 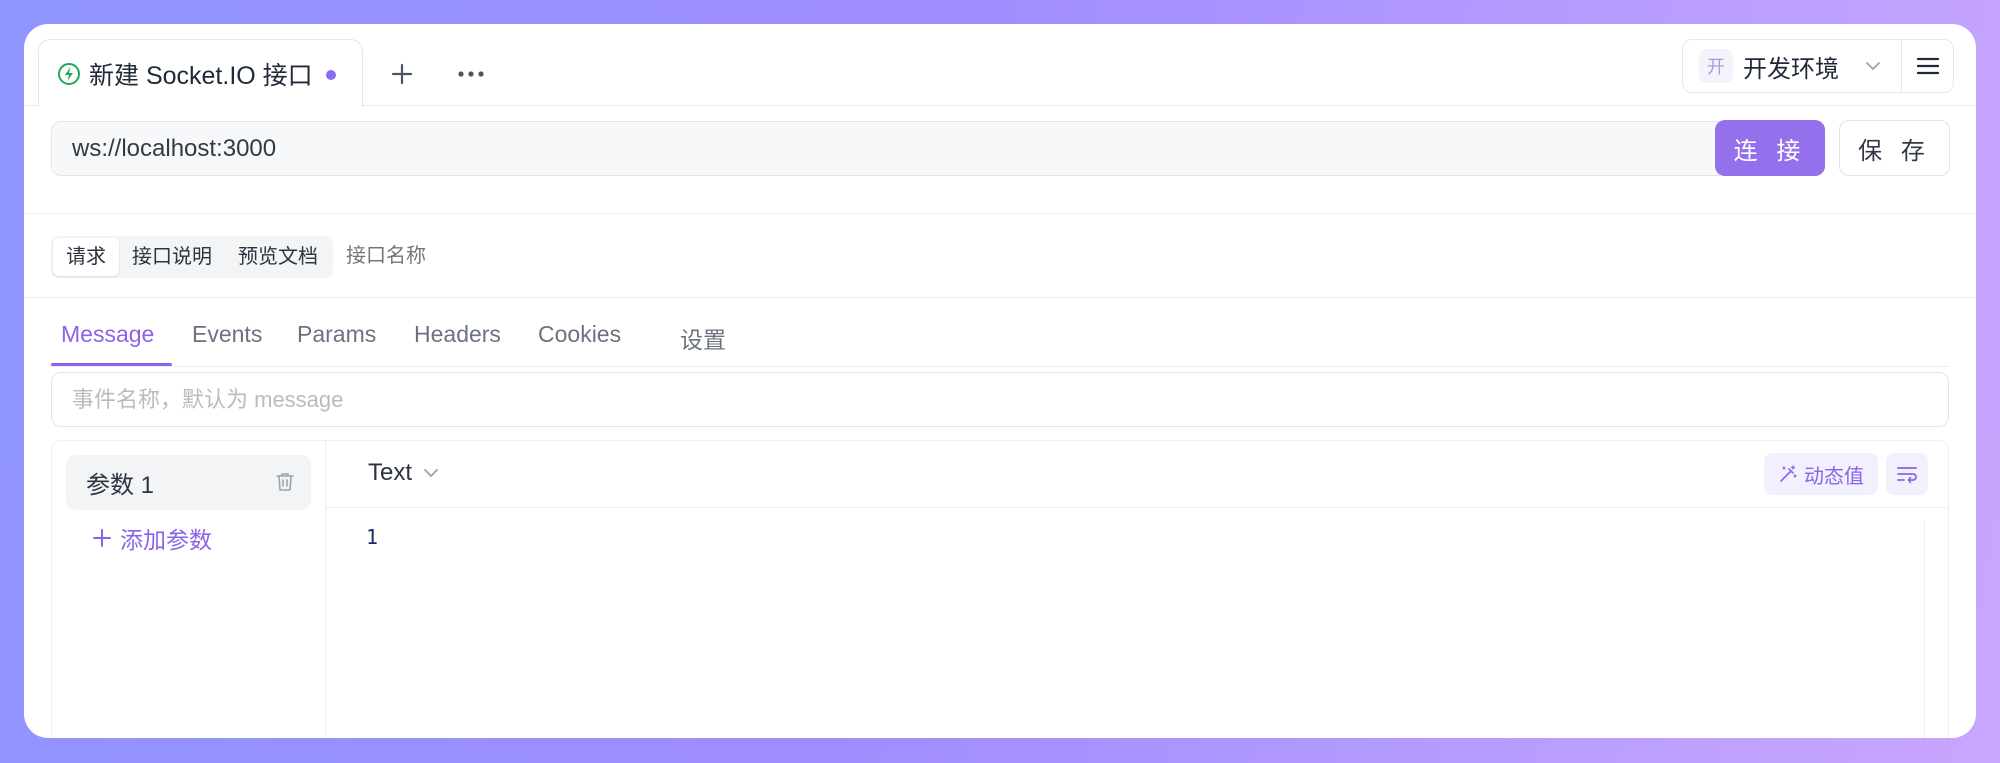 What do you see at coordinates (1894, 148) in the screenshot?
I see `save-button: 保 存` at bounding box center [1894, 148].